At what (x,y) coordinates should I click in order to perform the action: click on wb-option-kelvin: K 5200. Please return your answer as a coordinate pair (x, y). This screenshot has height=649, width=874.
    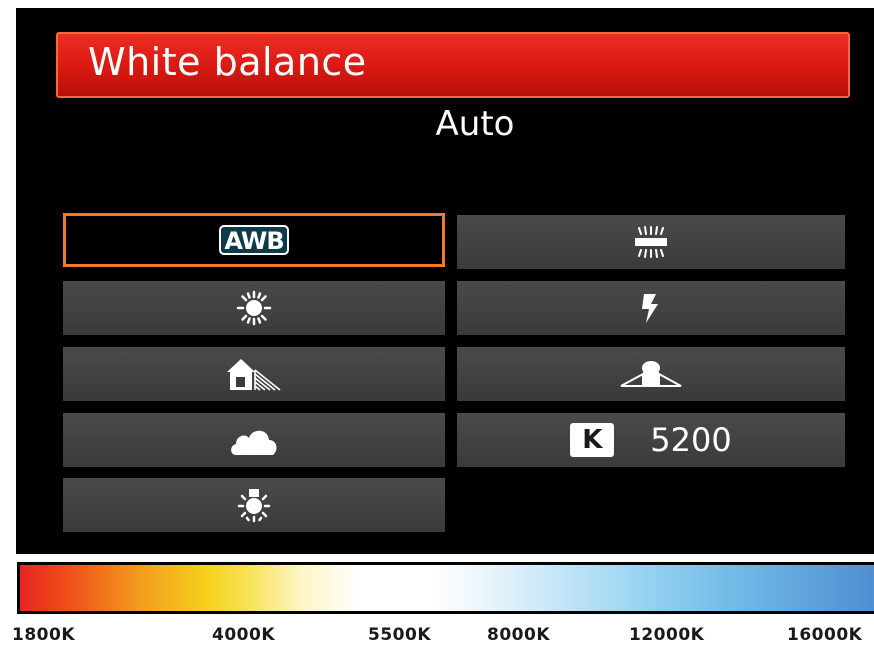
    Looking at the image, I should click on (651, 440).